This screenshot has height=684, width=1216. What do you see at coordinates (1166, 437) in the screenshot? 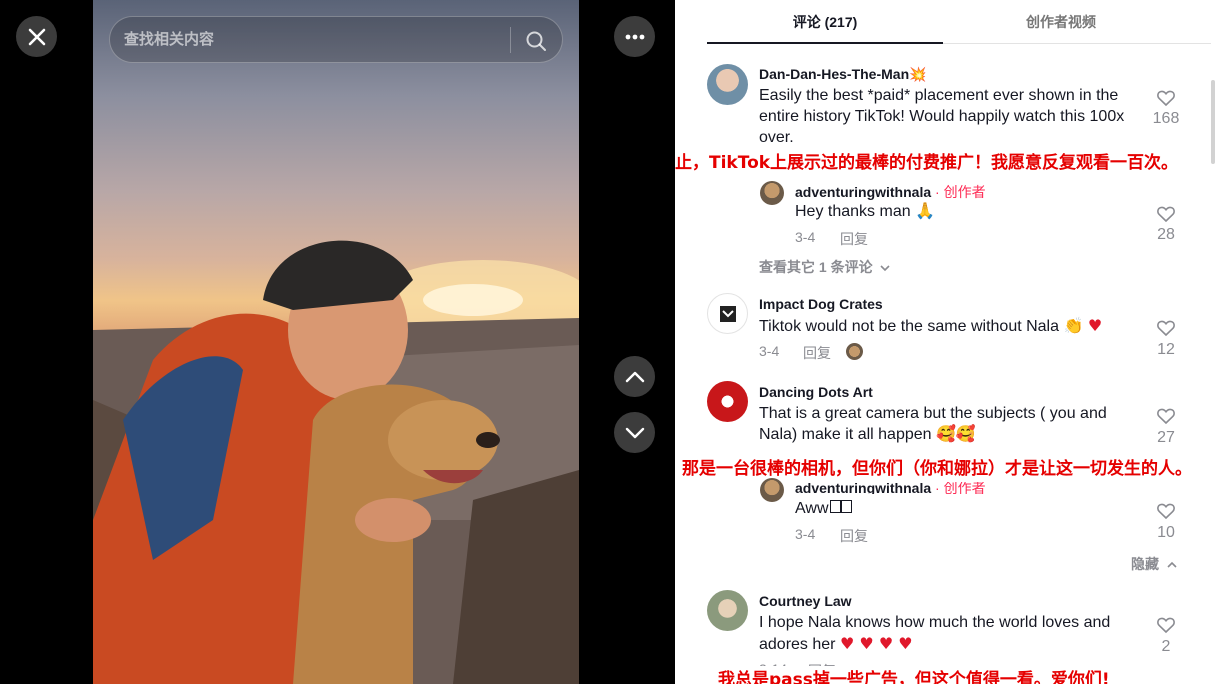
I see `like-count: 27` at bounding box center [1166, 437].